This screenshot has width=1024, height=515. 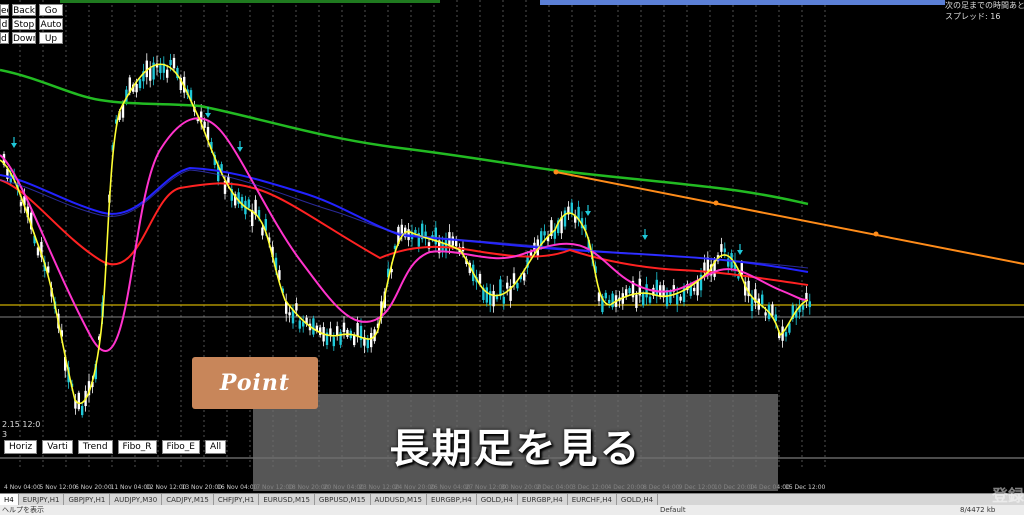 What do you see at coordinates (93, 487) in the screenshot?
I see `x-tick-label: 6 Nov 20:00` at bounding box center [93, 487].